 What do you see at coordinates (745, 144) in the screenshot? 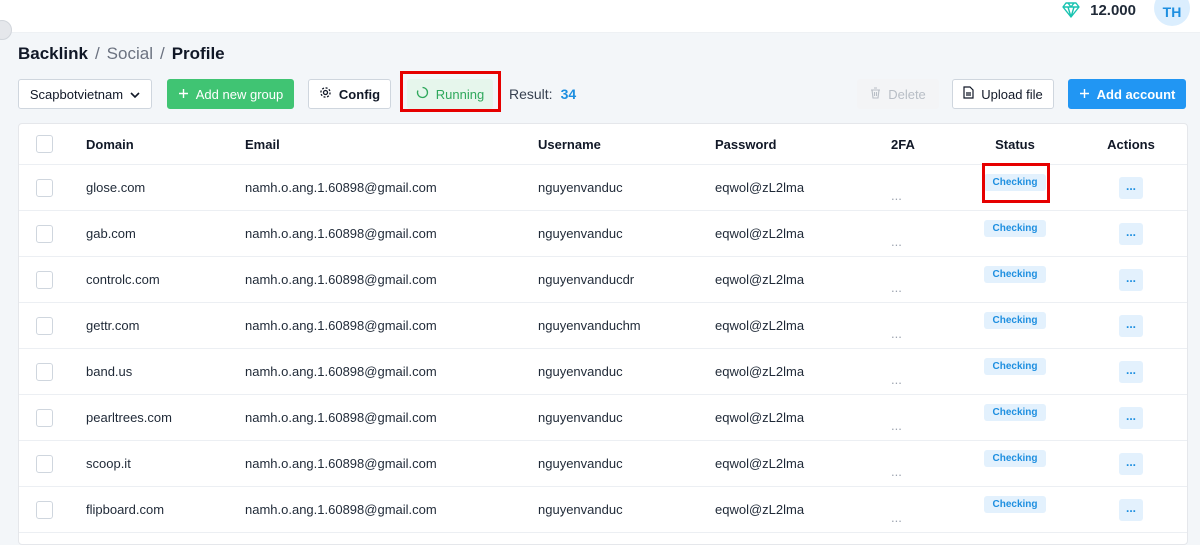
I see `column-header-password: Password` at bounding box center [745, 144].